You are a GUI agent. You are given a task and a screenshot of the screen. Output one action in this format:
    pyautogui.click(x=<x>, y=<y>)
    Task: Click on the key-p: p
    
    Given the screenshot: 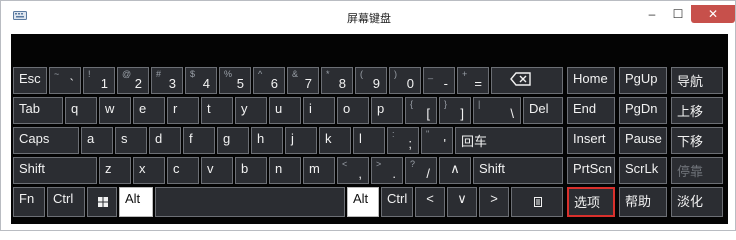 What is the action you would take?
    pyautogui.click(x=387, y=110)
    